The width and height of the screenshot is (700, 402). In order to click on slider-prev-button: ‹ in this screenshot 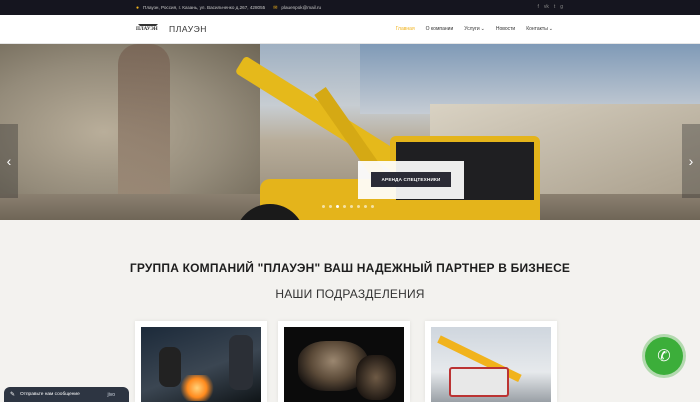, I will do `click(9, 161)`.